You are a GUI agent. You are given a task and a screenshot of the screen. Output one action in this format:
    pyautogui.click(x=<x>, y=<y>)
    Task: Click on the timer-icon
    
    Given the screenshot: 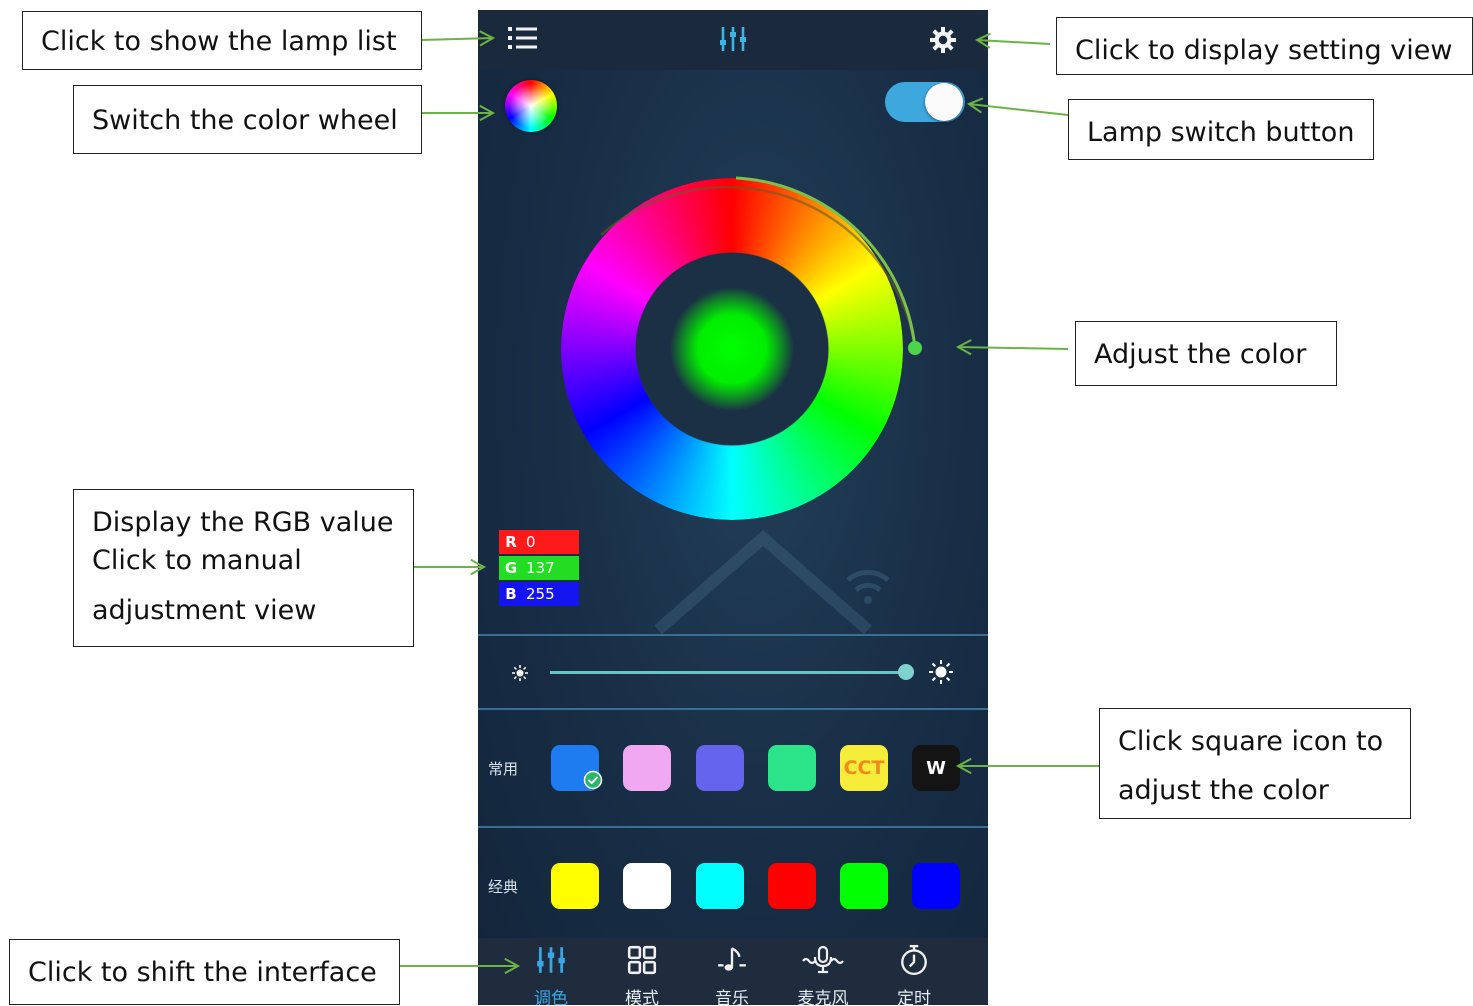 What is the action you would take?
    pyautogui.click(x=914, y=960)
    